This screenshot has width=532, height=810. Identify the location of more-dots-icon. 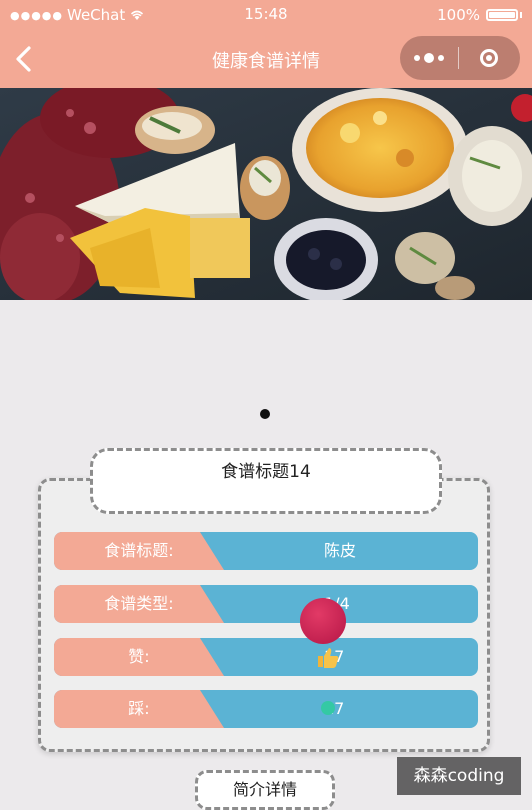
(429, 58).